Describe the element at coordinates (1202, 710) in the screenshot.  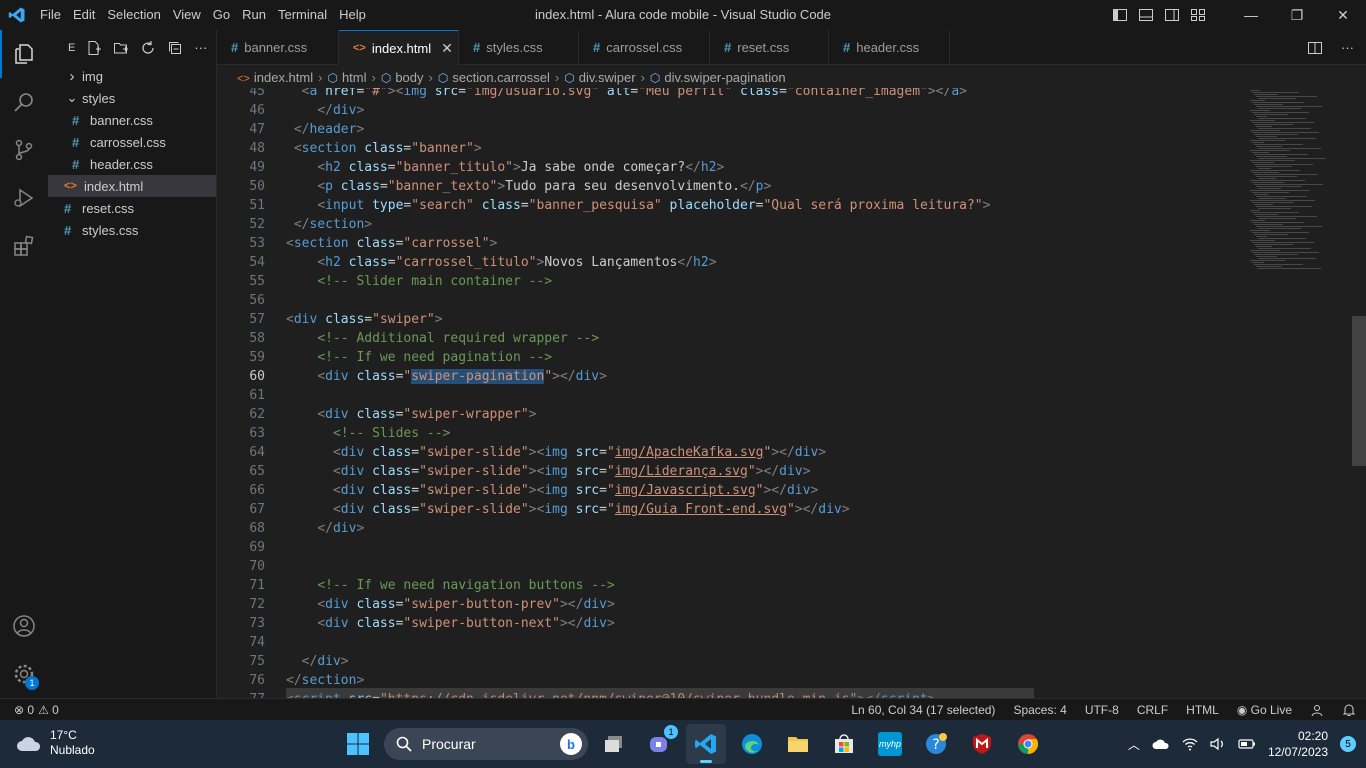
I see `language-mode: HTML` at that location.